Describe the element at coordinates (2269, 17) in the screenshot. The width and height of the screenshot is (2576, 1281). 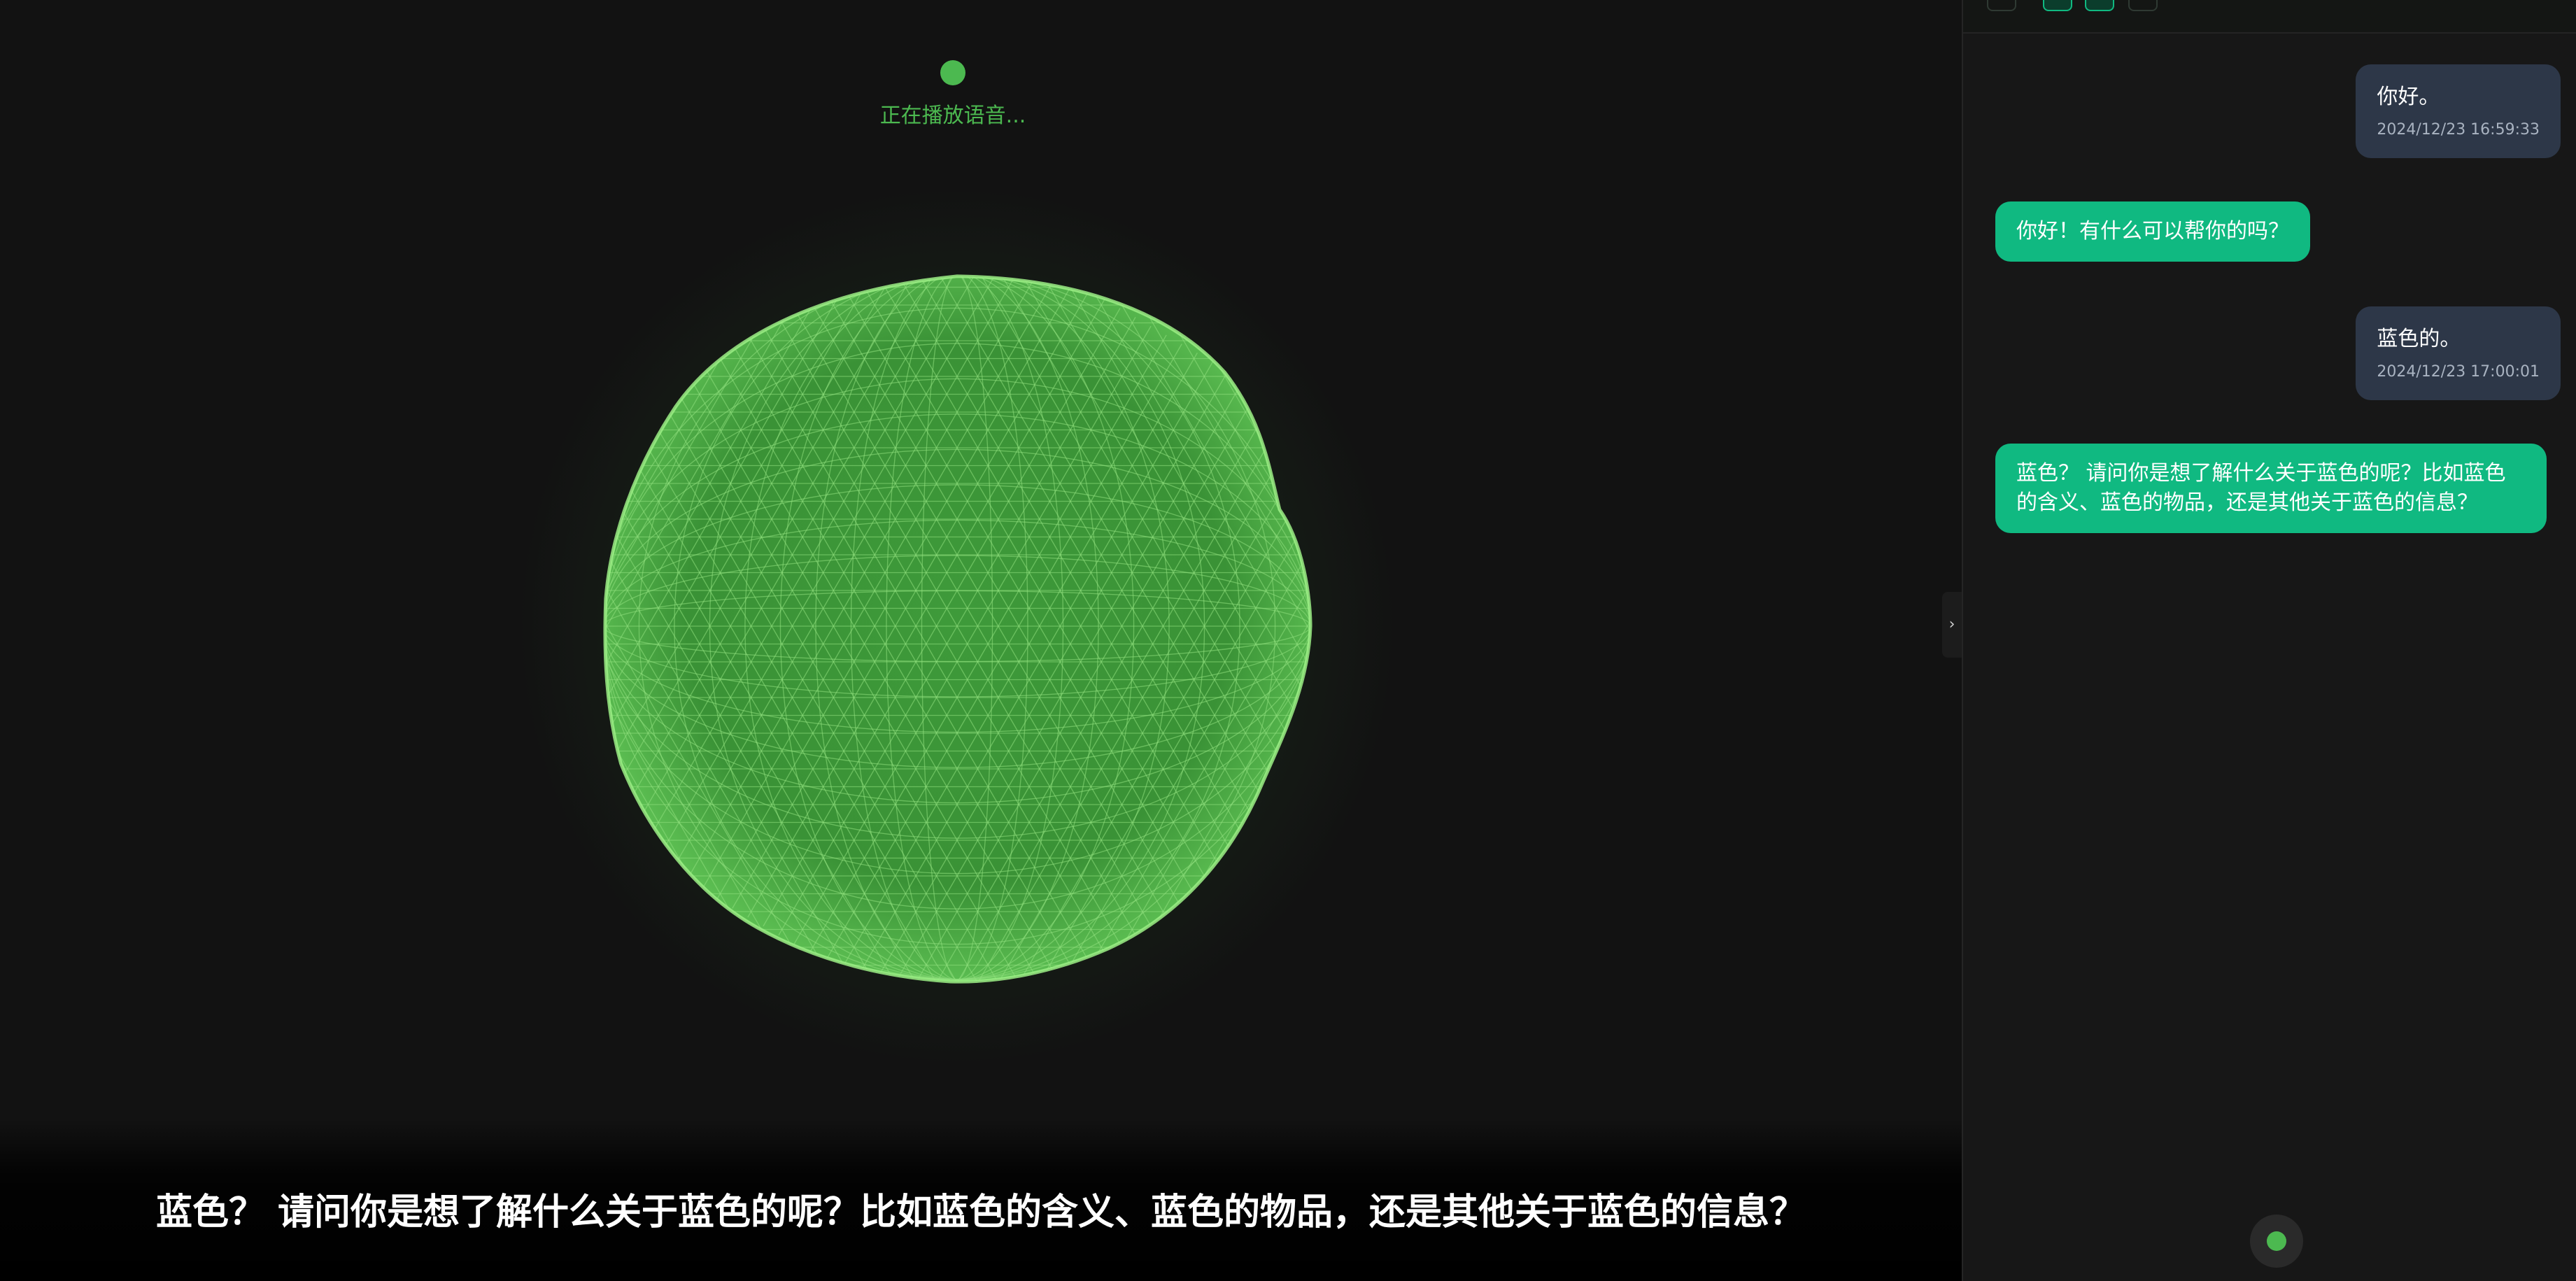
I see `chat-toolbar` at that location.